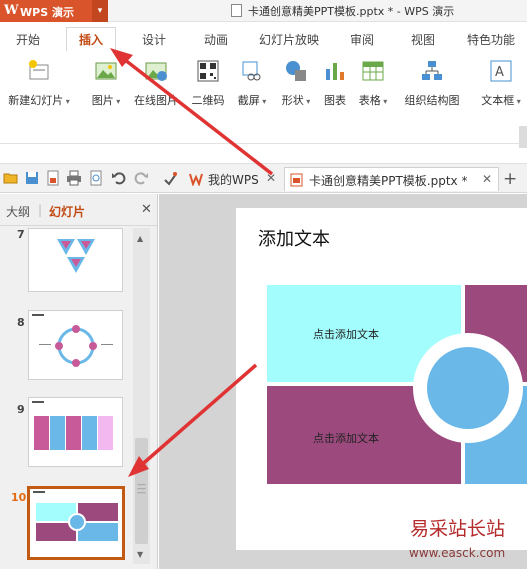  What do you see at coordinates (373, 71) in the screenshot?
I see `table-icon` at bounding box center [373, 71].